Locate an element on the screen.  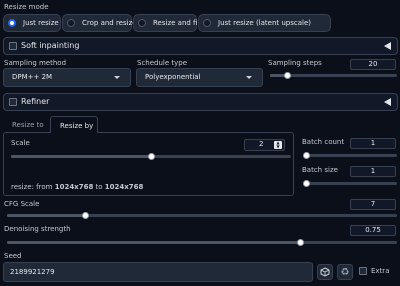
scale-slider is located at coordinates (151, 156).